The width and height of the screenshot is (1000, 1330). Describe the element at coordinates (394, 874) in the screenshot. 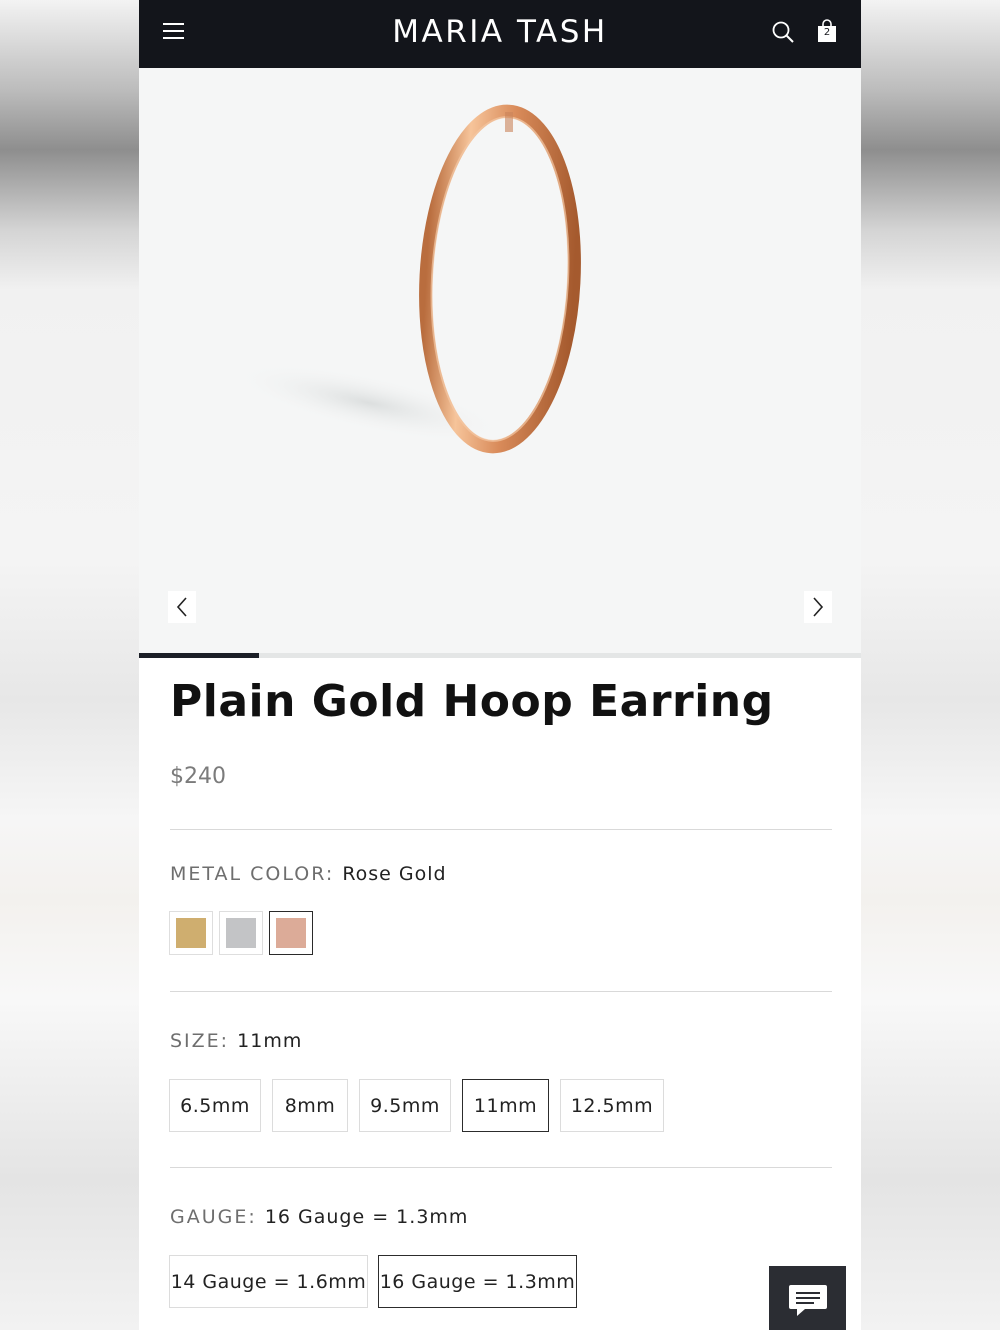

I see `metal-color-value: Rose Gold` at that location.